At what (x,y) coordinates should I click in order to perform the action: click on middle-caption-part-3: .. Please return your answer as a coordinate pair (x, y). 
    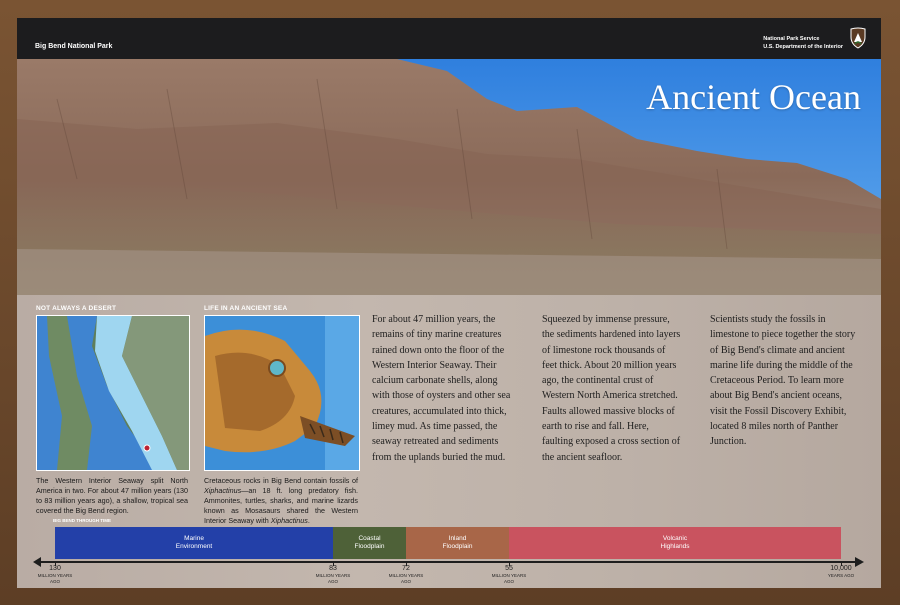
    Looking at the image, I should click on (308, 520).